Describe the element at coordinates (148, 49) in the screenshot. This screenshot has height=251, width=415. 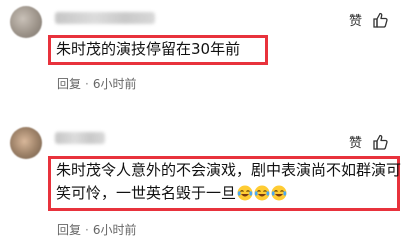
I see `comment-text: 朱时茂的演技停留在30年前` at that location.